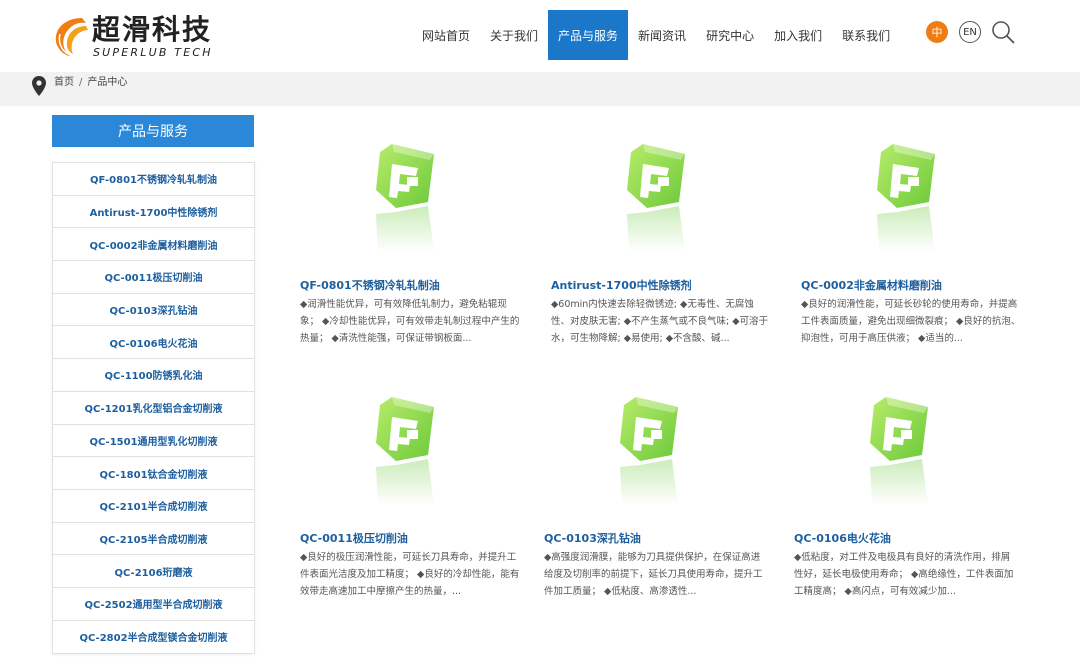  Describe the element at coordinates (153, 473) in the screenshot. I see `sidebar-item: QC-1801钛合金切削液` at that location.